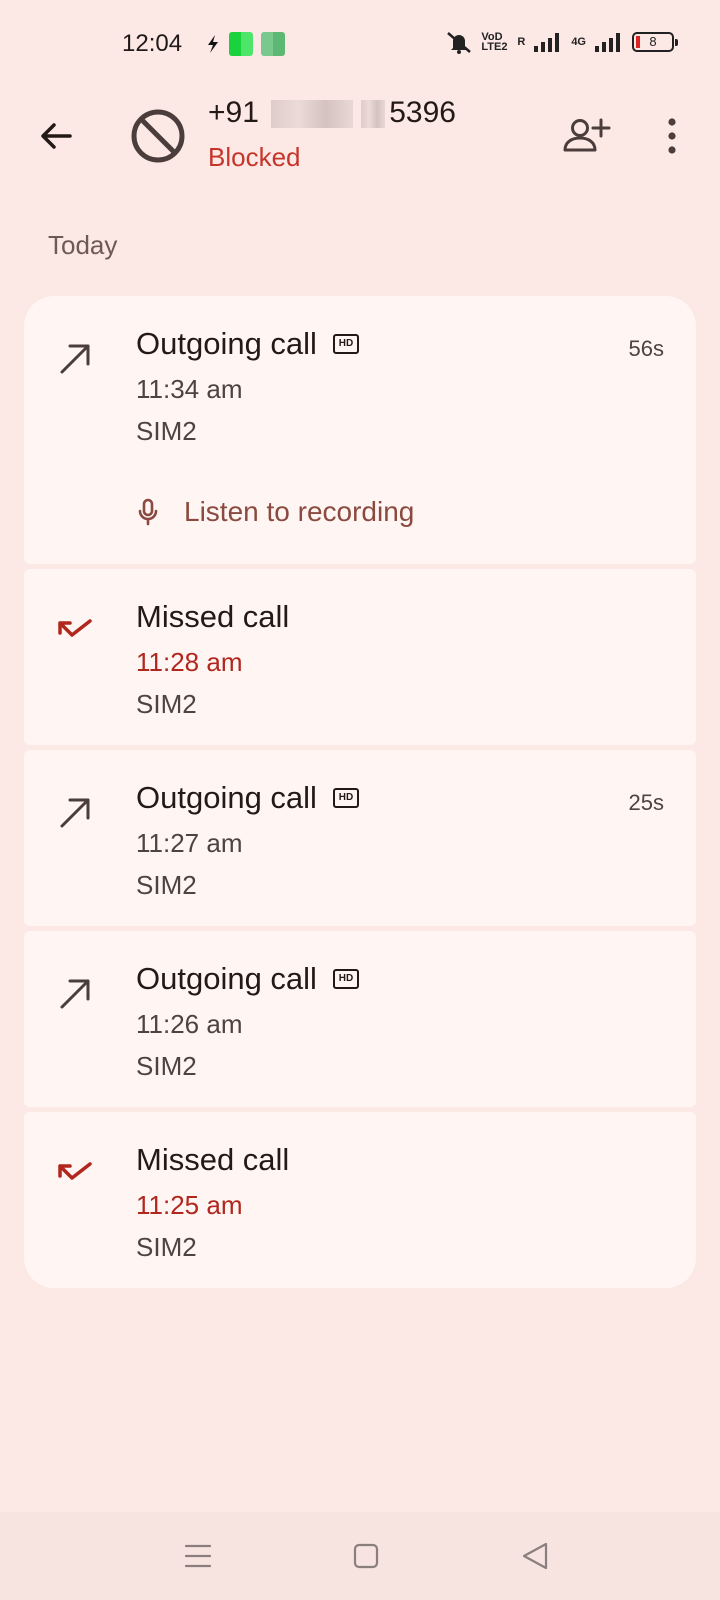 The height and width of the screenshot is (1600, 720). What do you see at coordinates (56, 136) in the screenshot?
I see `back-arrow-icon` at bounding box center [56, 136].